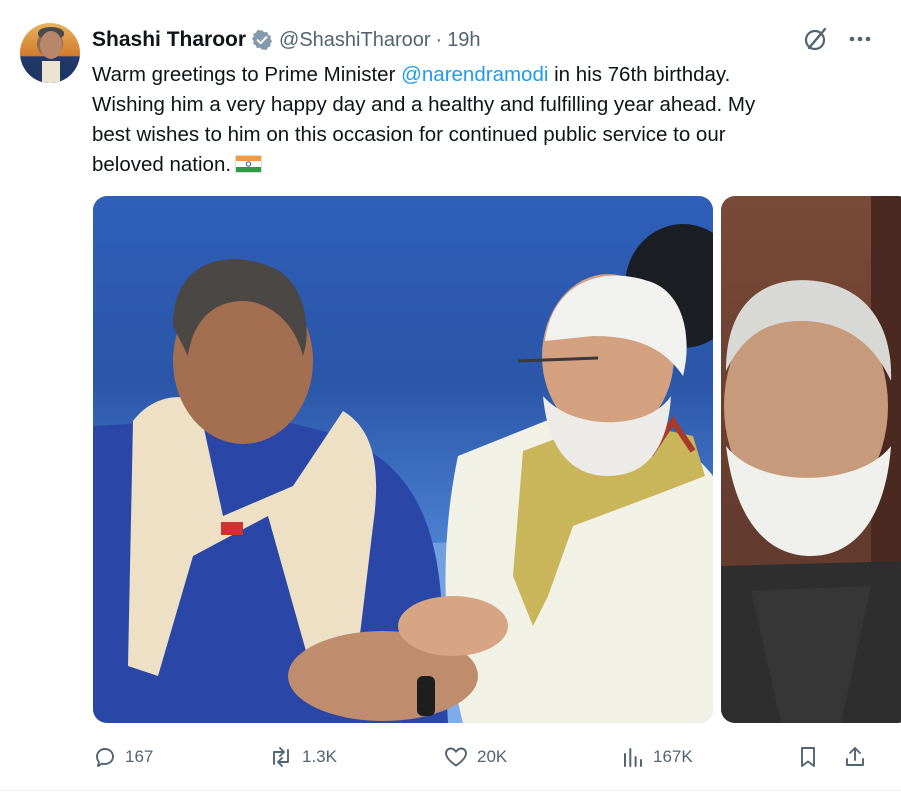  I want to click on author-avatar, so click(50, 53).